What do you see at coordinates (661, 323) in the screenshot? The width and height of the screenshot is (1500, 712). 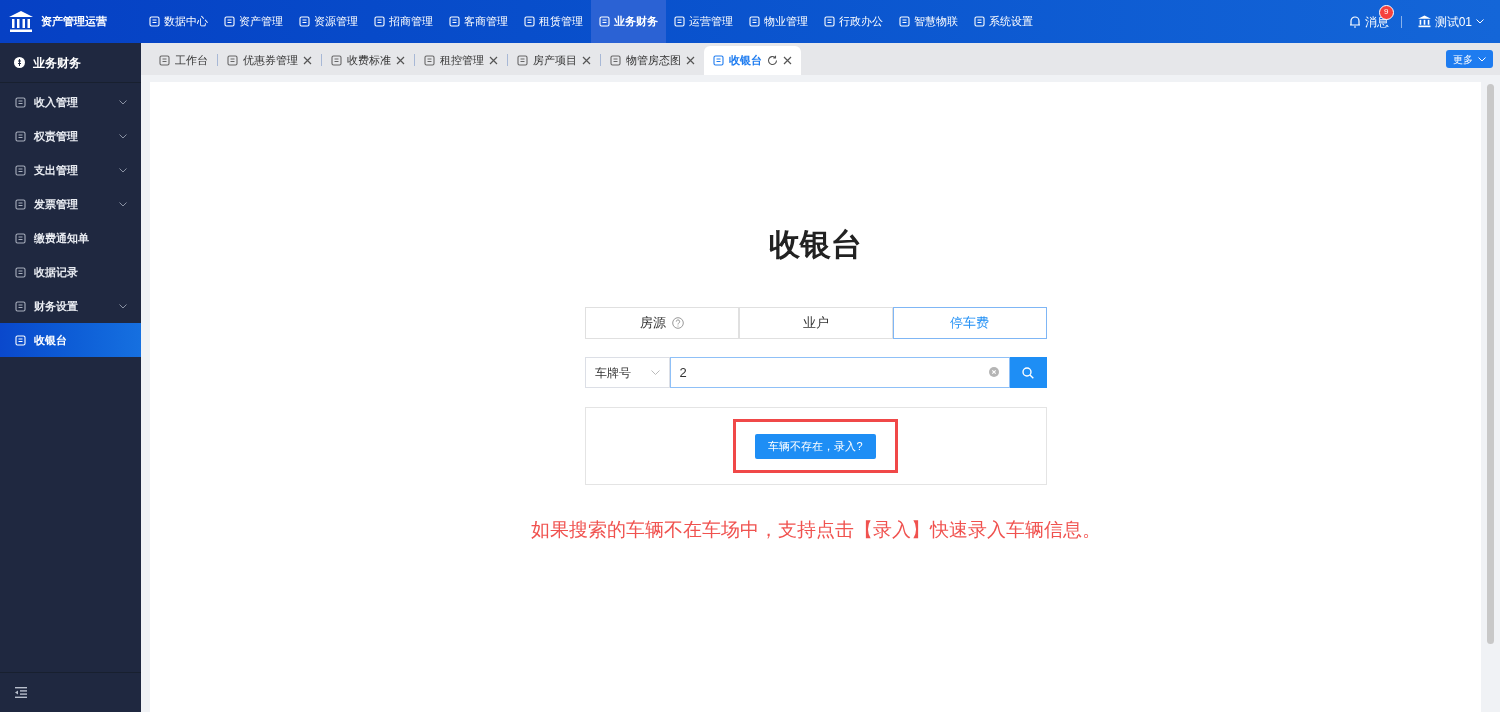 I see `segment-tab: 房源` at bounding box center [661, 323].